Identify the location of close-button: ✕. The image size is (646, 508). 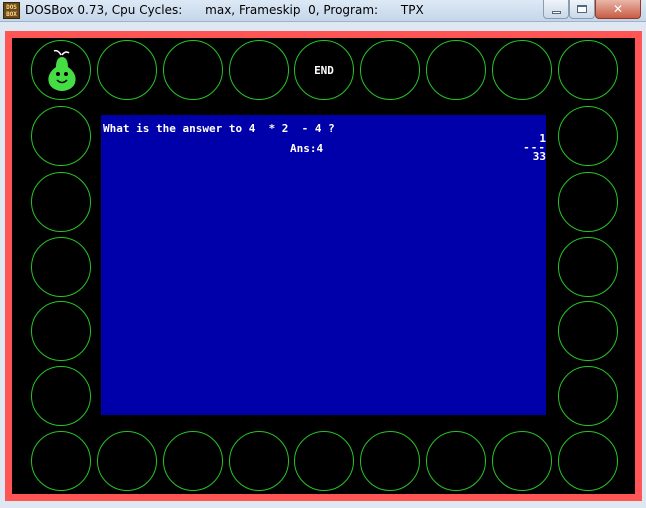
(618, 9).